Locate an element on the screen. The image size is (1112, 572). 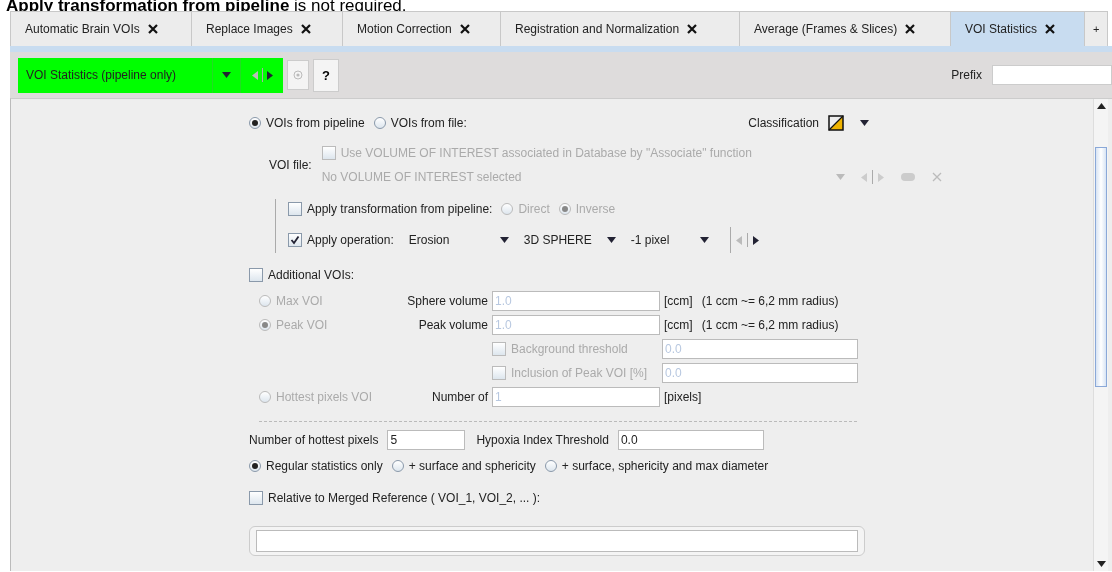
radio-label: Peak VOI is located at coordinates (302, 325).